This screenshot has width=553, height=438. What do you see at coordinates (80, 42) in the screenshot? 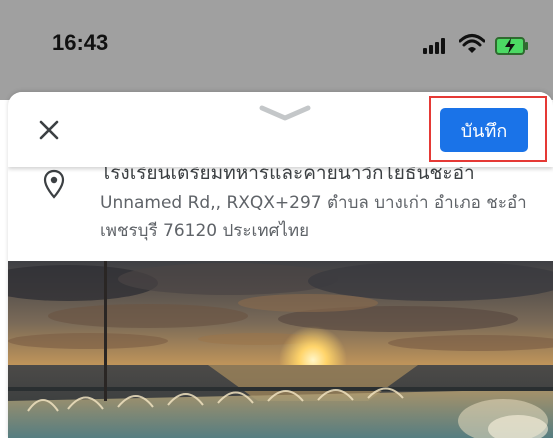
I see `status-time: 16:43` at bounding box center [80, 42].